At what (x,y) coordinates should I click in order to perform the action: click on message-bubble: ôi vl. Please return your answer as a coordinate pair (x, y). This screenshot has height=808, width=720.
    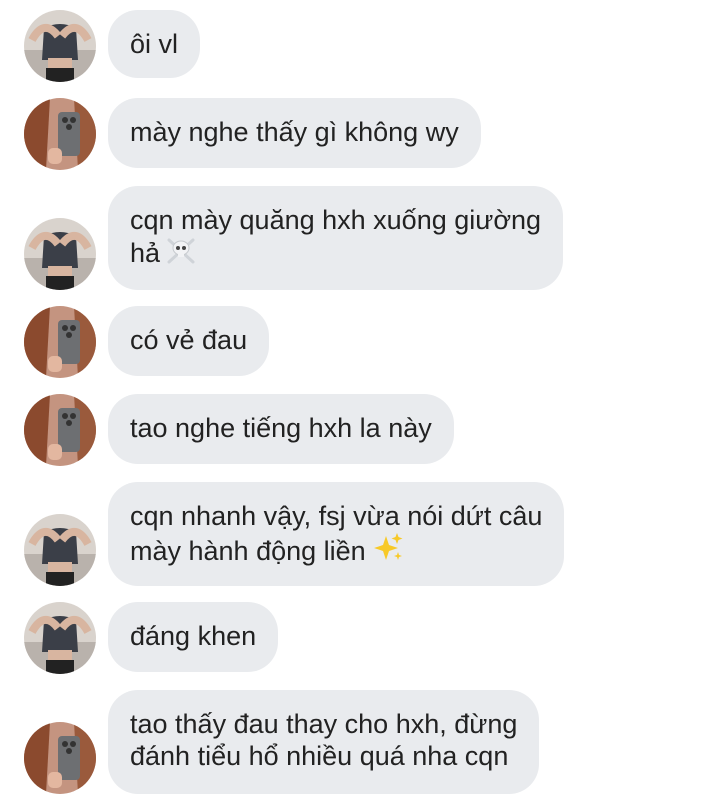
    Looking at the image, I should click on (154, 44).